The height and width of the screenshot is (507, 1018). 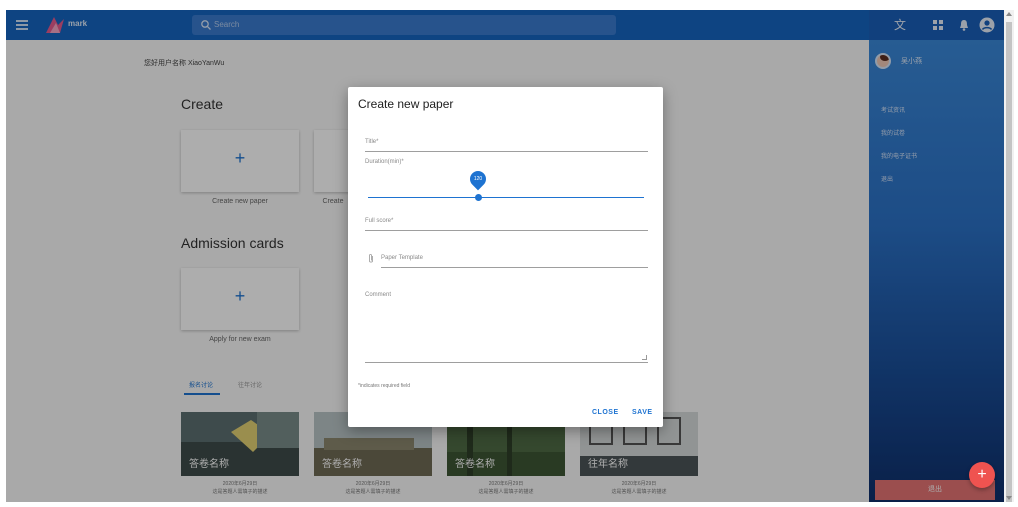 What do you see at coordinates (478, 197) in the screenshot?
I see `duration-slider-thumb` at bounding box center [478, 197].